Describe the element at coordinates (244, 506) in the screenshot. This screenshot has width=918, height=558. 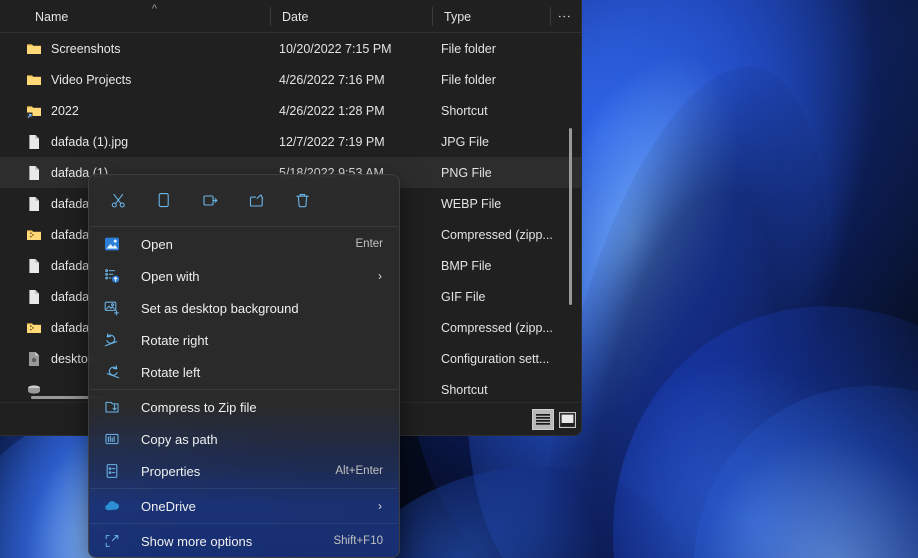
I see `menu-item-onedrive: OneDrive ›` at that location.